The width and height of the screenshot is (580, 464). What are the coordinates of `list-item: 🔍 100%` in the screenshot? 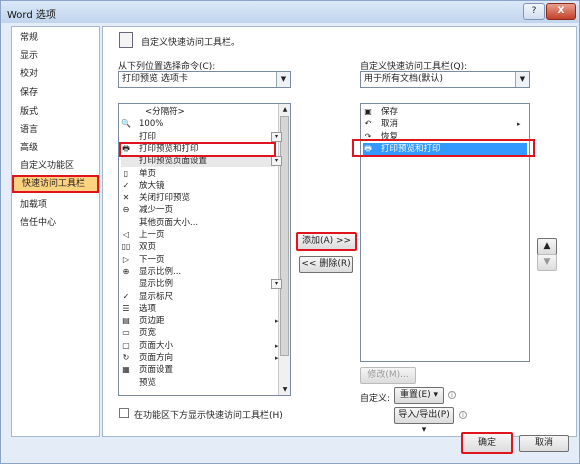 It's located at (198, 124).